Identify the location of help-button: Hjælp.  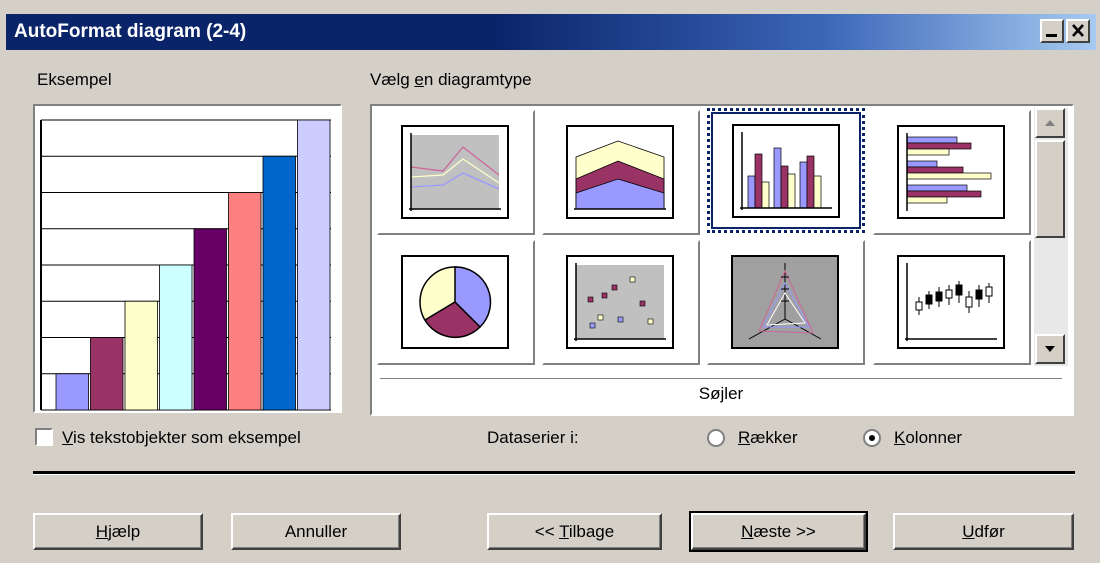
(118, 531).